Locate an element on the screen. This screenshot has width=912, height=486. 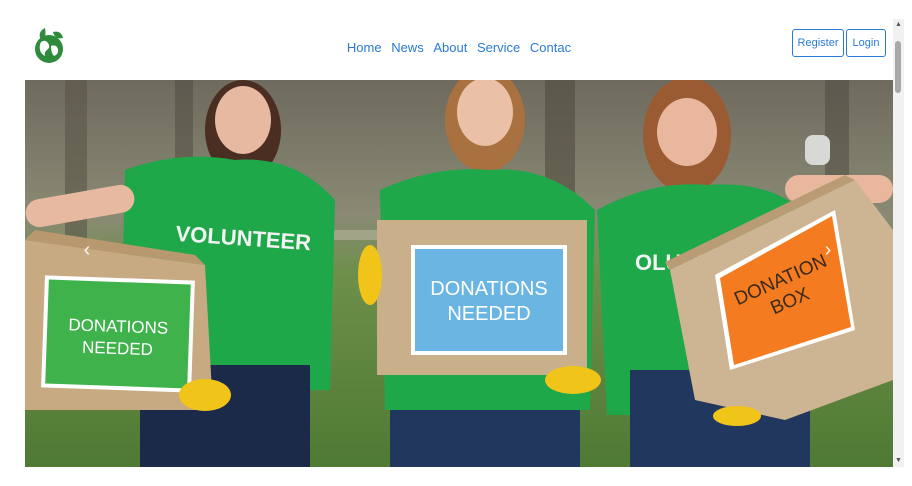
carousel-prev-icon: ‹ is located at coordinates (87, 250).